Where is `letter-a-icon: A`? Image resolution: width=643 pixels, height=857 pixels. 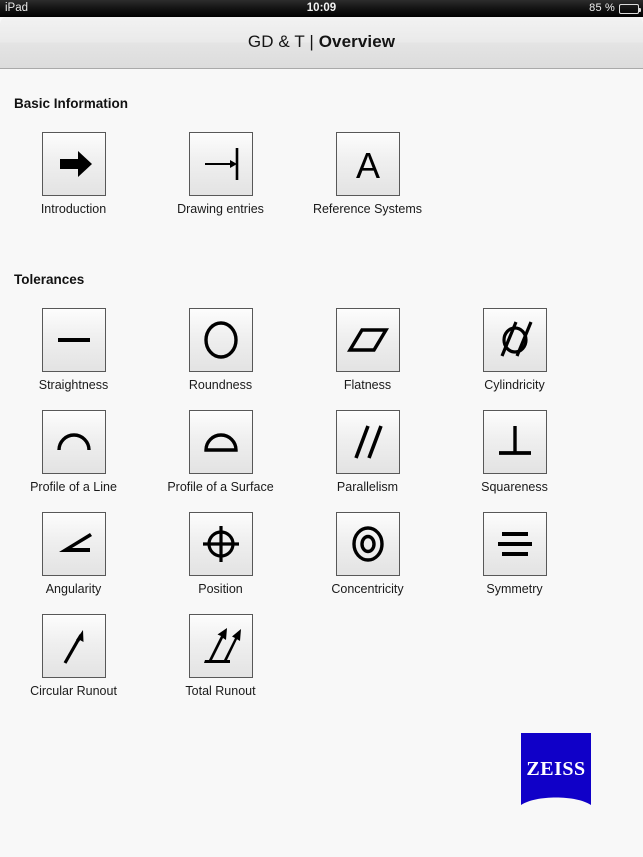 letter-a-icon: A is located at coordinates (367, 165).